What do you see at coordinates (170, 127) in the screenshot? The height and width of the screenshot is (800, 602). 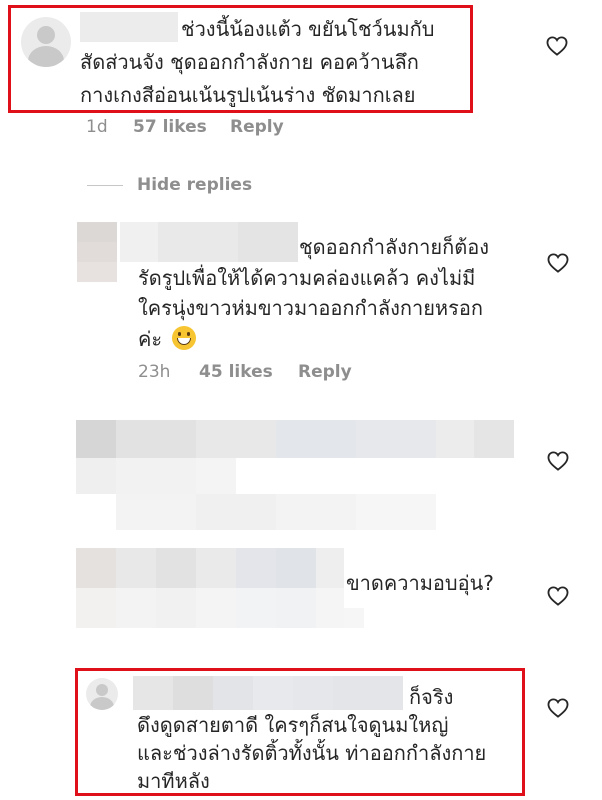 I see `like-count: 57 likes` at bounding box center [170, 127].